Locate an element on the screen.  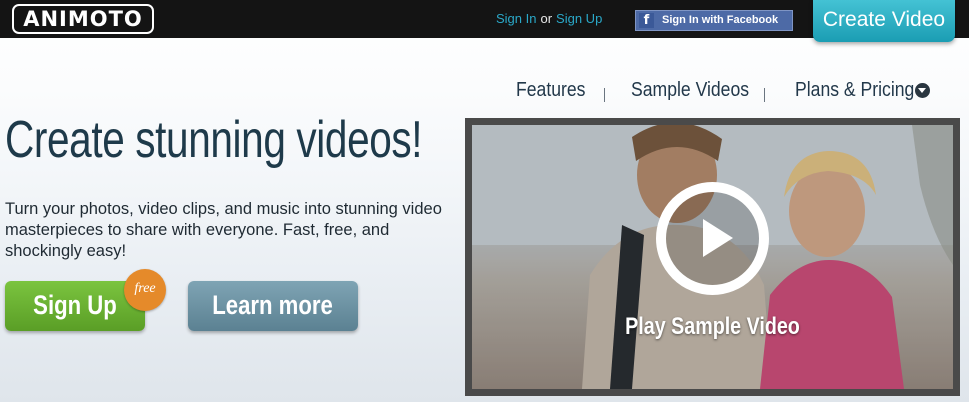
play-sample-video-label: Play Sample Video is located at coordinates (712, 327).